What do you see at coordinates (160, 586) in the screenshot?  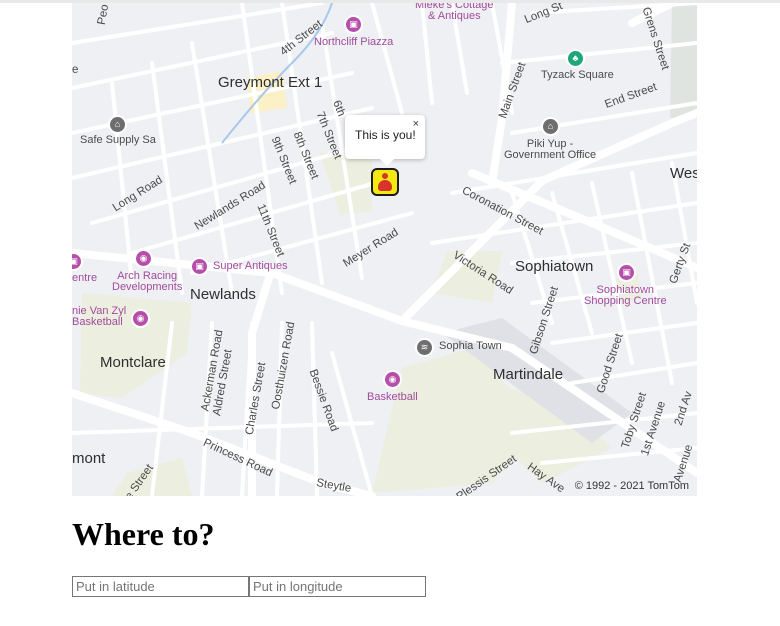 I see `latitude-input` at bounding box center [160, 586].